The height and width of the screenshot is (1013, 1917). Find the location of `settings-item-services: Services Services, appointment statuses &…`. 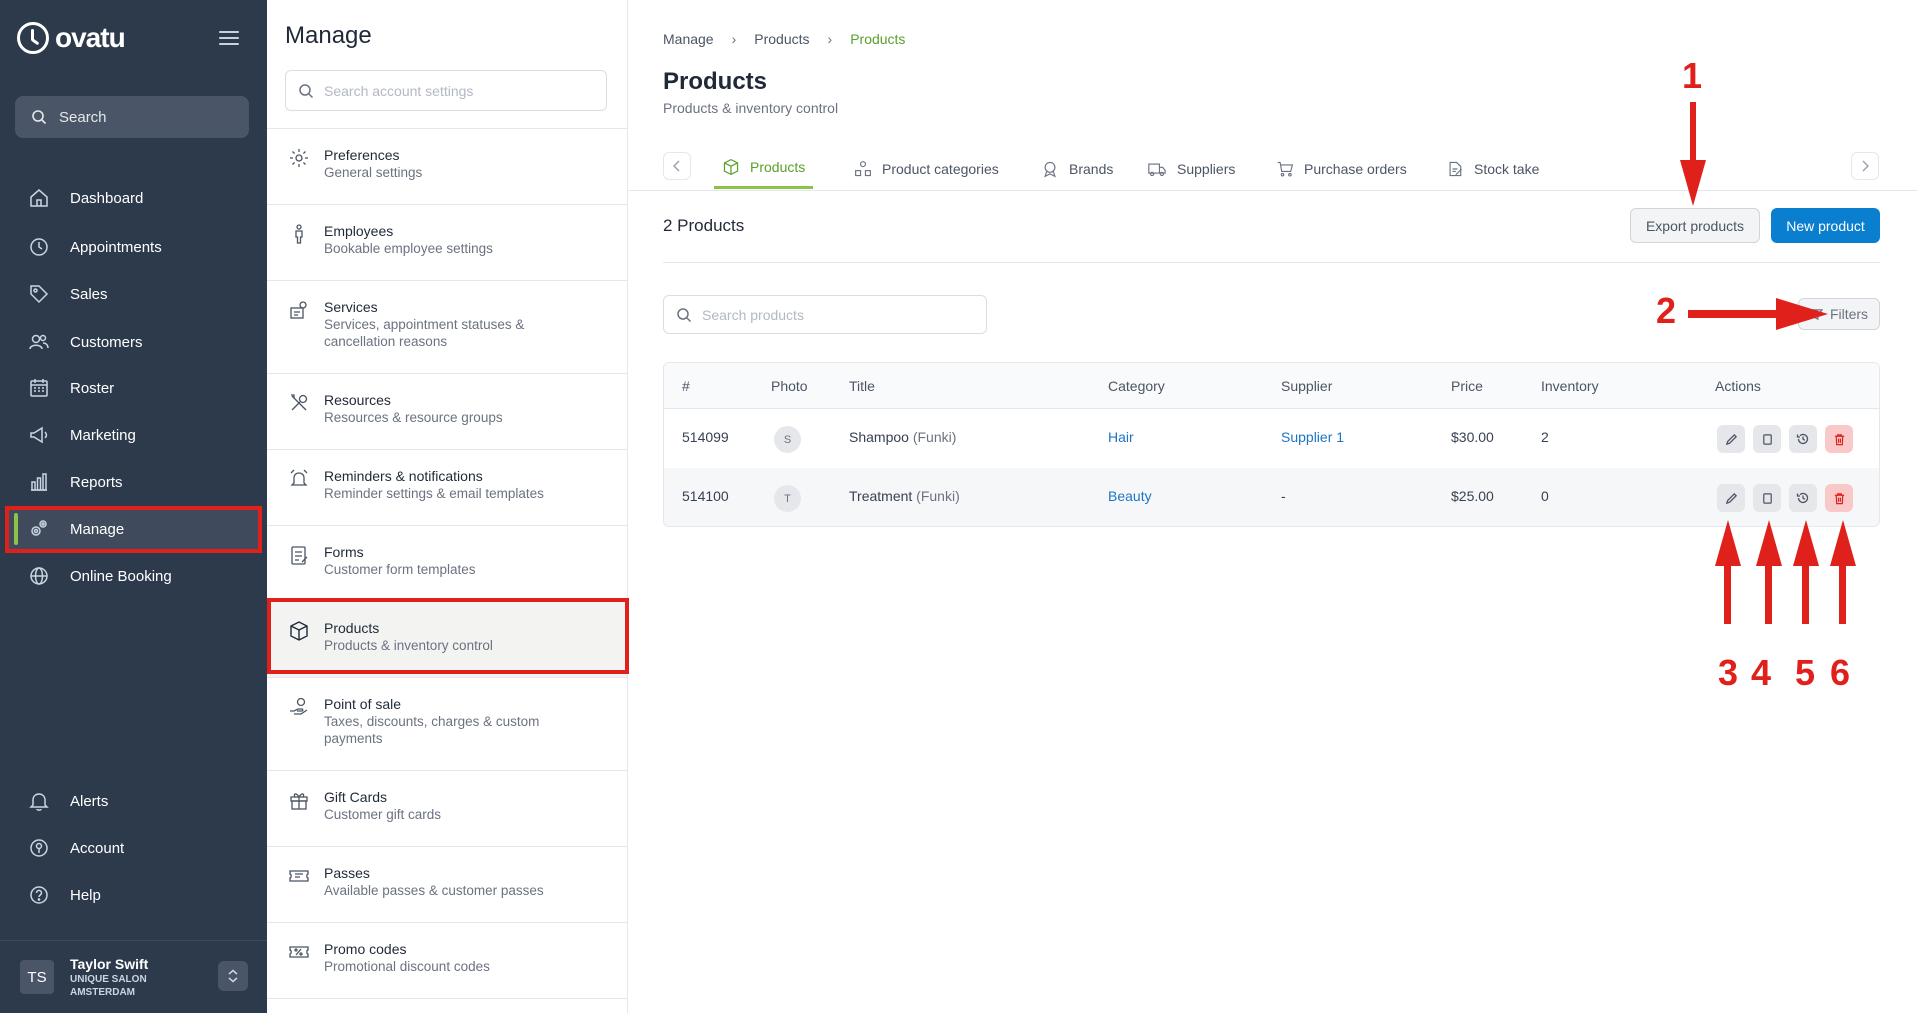

settings-item-services: Services Services, appointment statuses &… is located at coordinates (447, 327).